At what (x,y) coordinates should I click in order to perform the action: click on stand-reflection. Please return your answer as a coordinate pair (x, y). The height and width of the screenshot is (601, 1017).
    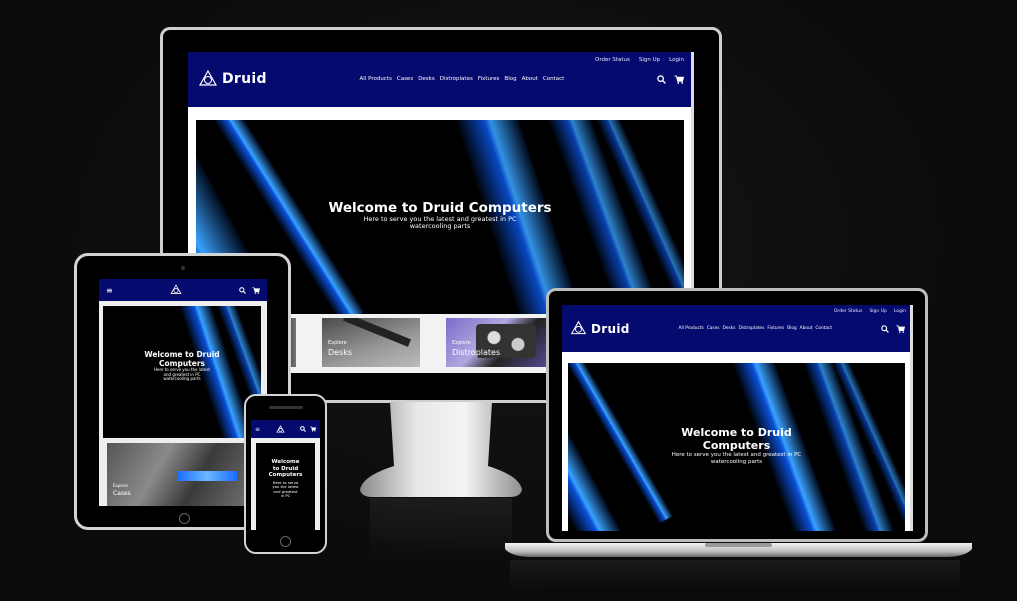
    Looking at the image, I should click on (441, 528).